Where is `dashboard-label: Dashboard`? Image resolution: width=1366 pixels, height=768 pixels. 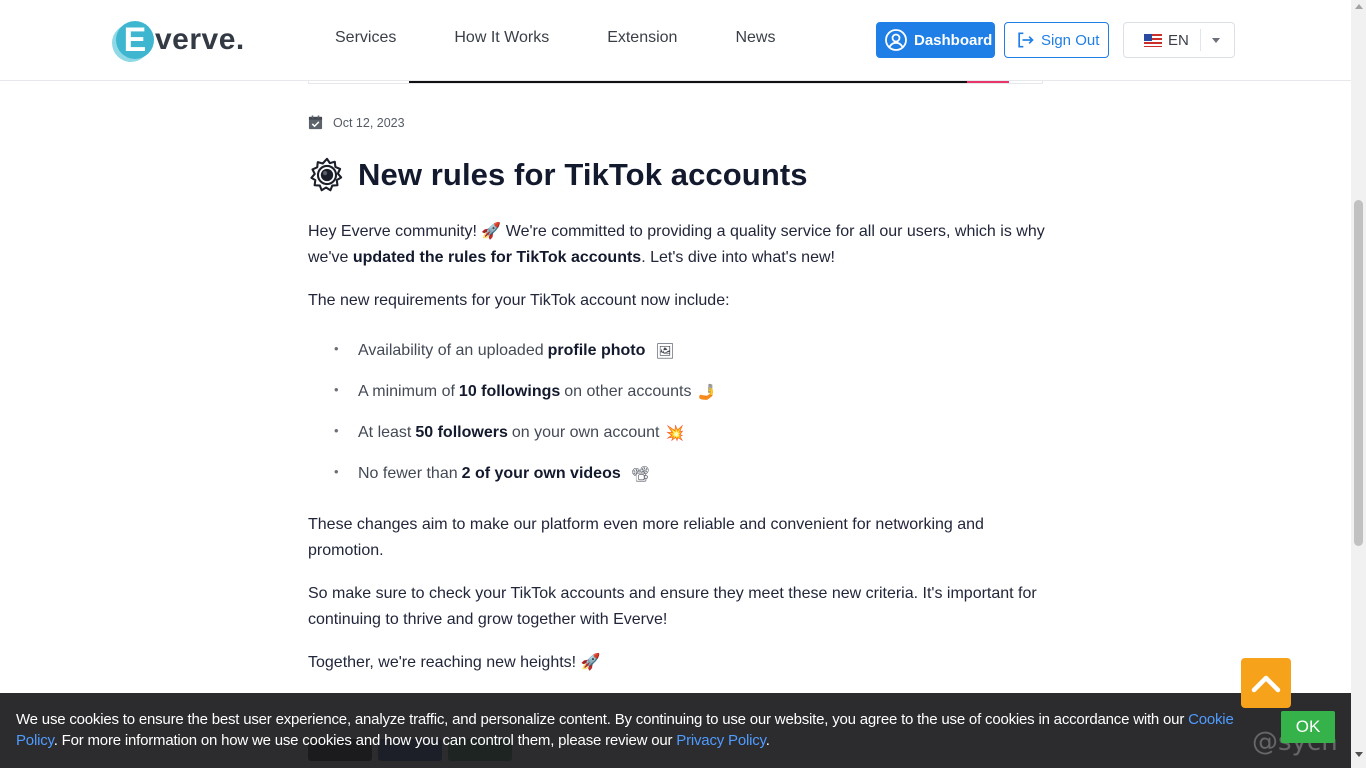 dashboard-label: Dashboard is located at coordinates (953, 40).